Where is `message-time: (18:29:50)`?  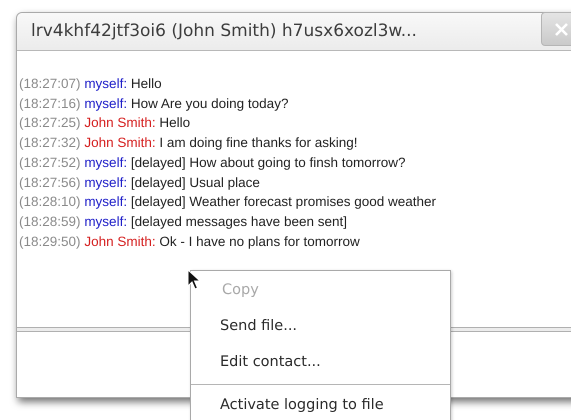
message-time: (18:29:50) is located at coordinates (50, 241).